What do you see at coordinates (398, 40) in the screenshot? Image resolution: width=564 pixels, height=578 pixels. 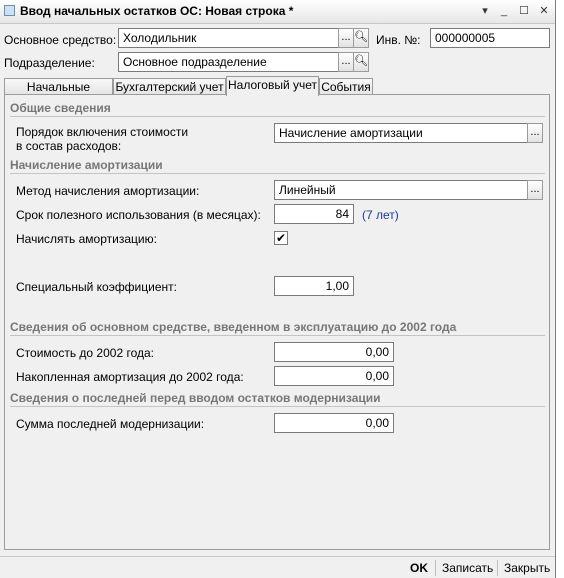 I see `inv-label: Инв. №:` at bounding box center [398, 40].